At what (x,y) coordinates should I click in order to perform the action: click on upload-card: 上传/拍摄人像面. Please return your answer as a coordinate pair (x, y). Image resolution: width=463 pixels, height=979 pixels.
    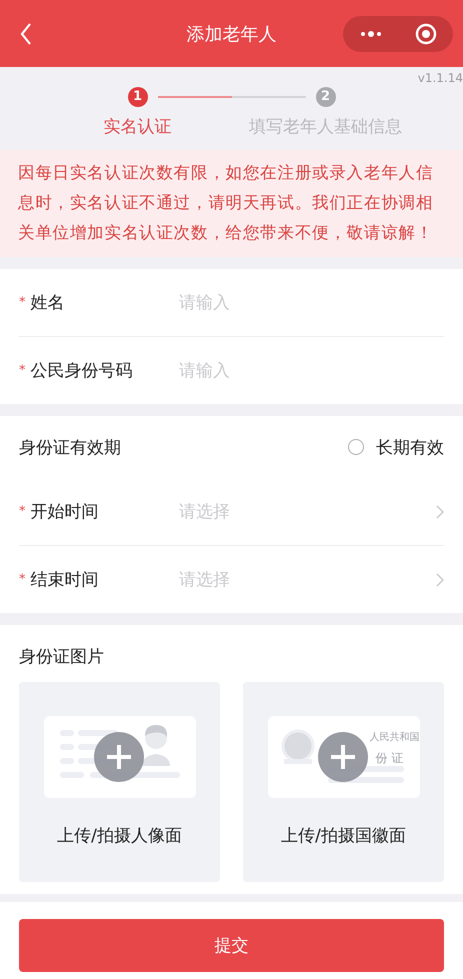
    Looking at the image, I should click on (119, 782).